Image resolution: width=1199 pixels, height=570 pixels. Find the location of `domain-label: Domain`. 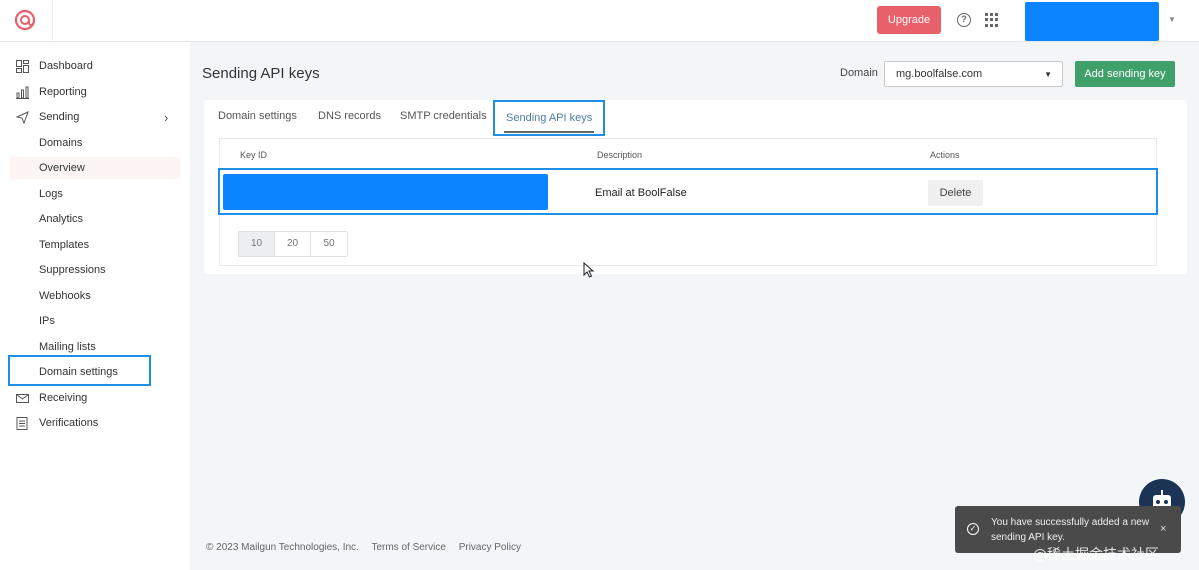

domain-label: Domain is located at coordinates (859, 73).